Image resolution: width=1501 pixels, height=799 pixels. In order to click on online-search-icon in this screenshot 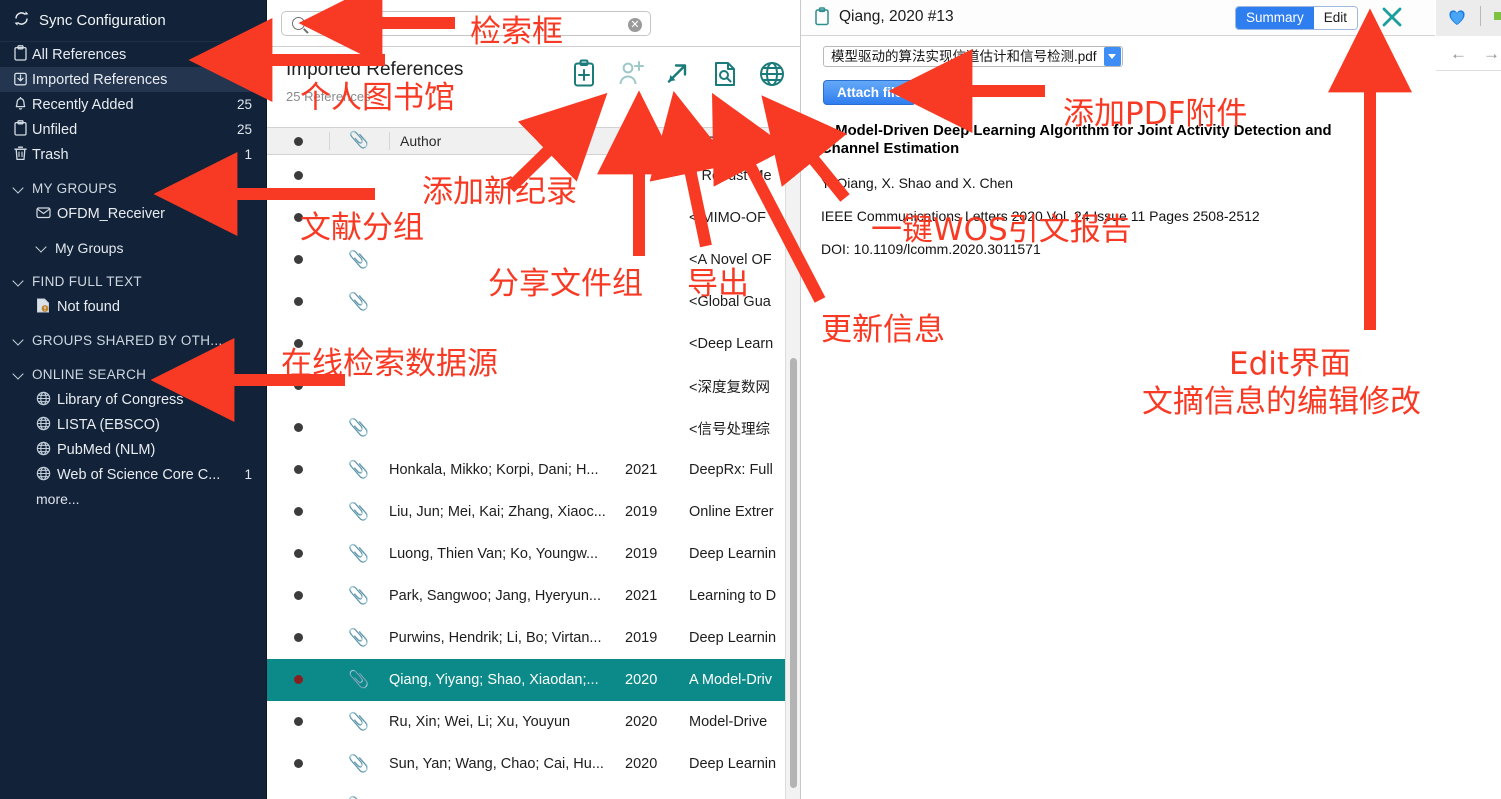, I will do `click(772, 74)`.